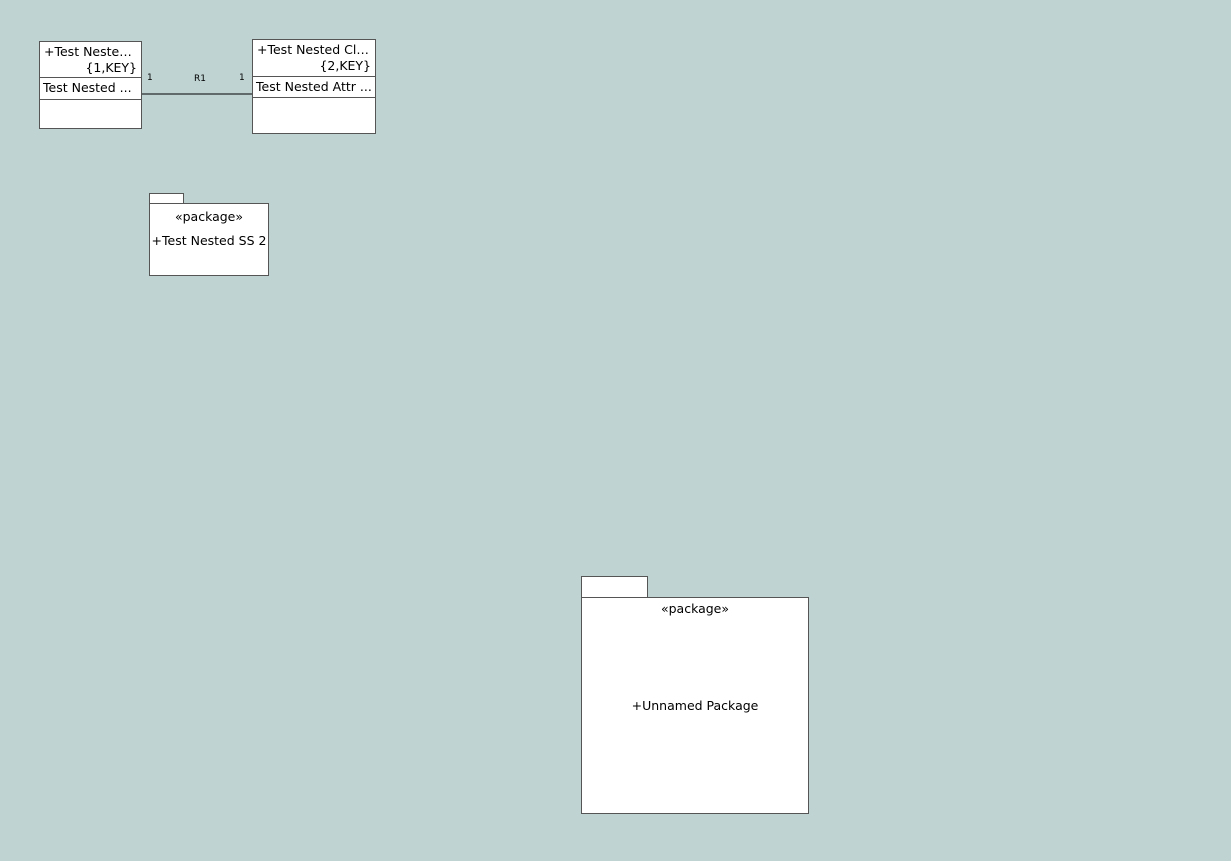 The width and height of the screenshot is (1231, 861). I want to click on package-1-stereotype: «package», so click(209, 216).